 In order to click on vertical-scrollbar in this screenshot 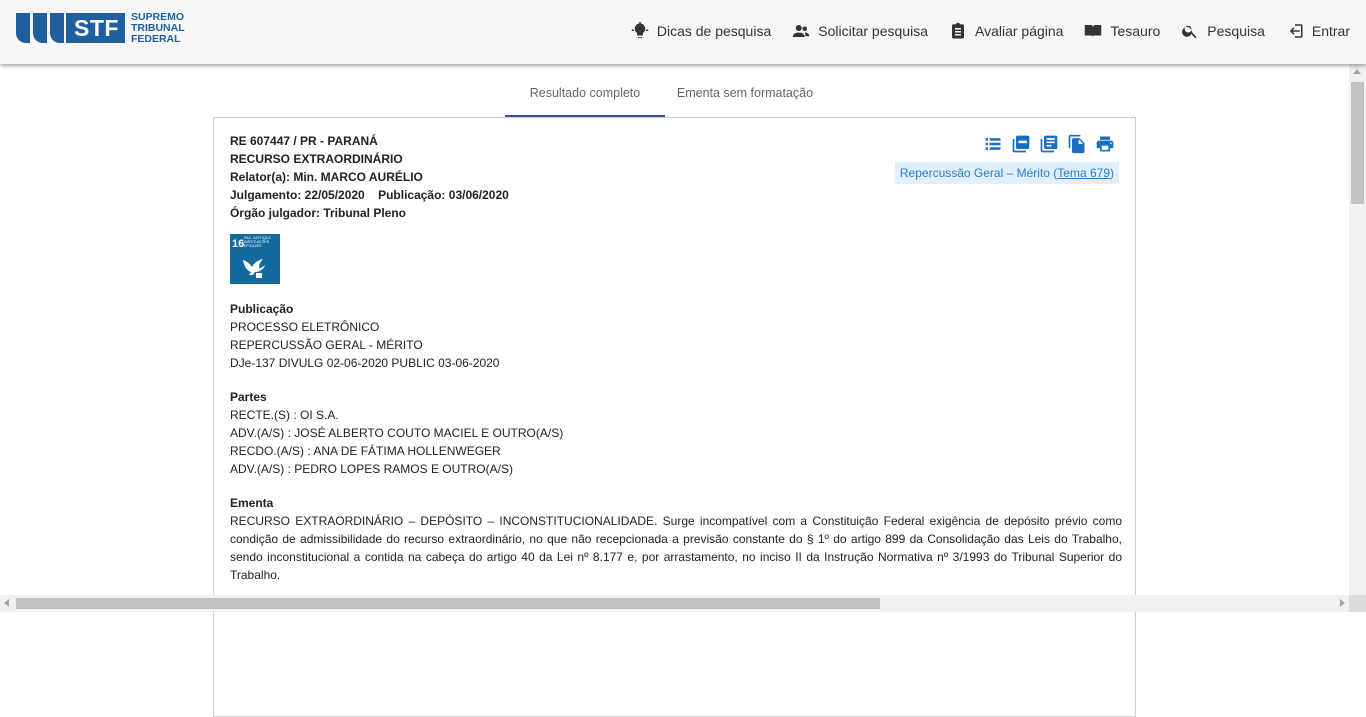, I will do `click(1357, 338)`.